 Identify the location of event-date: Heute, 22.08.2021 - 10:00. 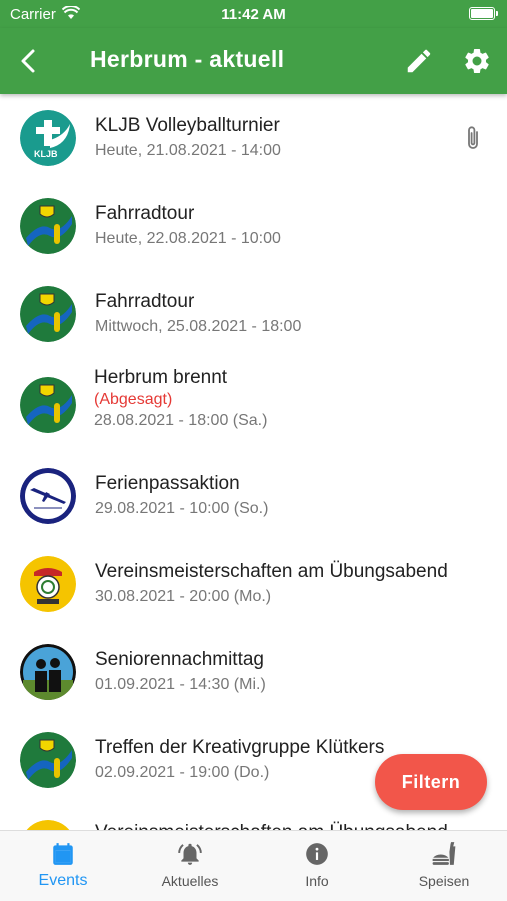
(188, 238).